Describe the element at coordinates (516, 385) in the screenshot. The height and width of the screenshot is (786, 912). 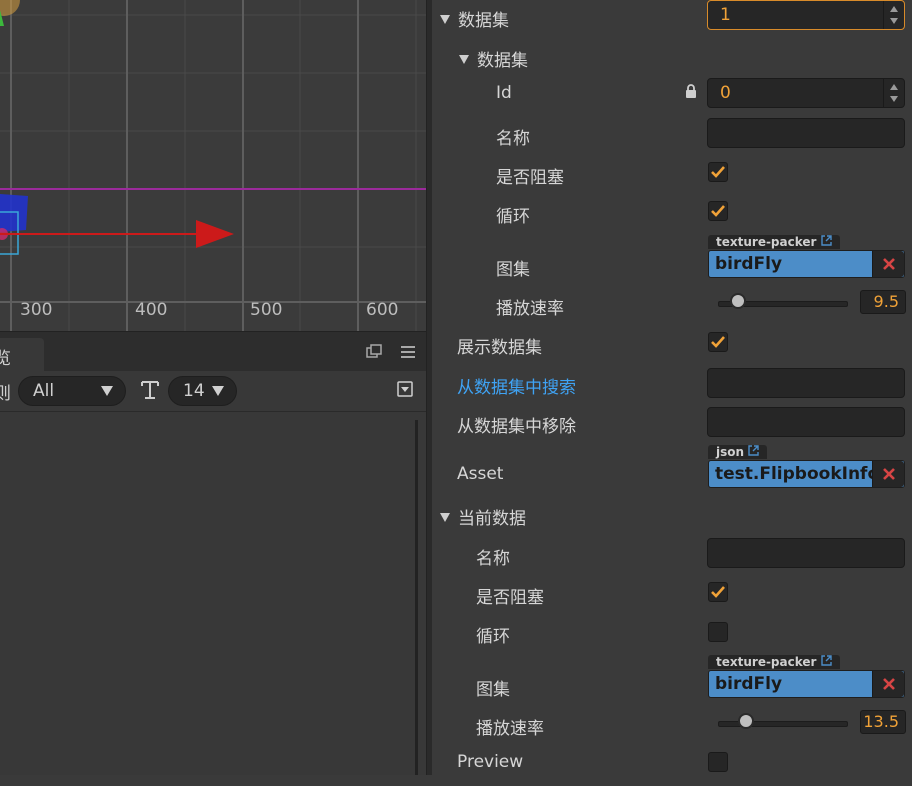
I see `search-dataset-label: 从数据集中搜索` at that location.